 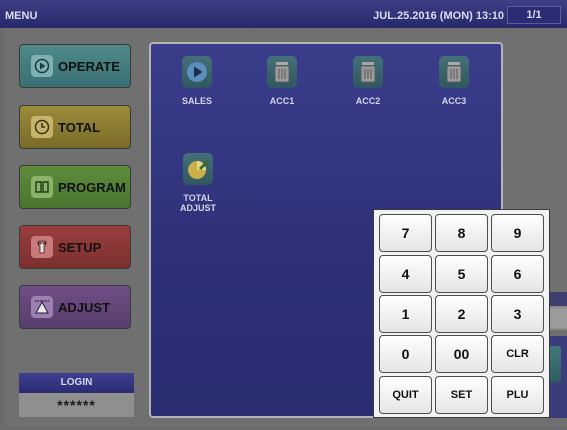 I want to click on adjust-button: ADJUST, so click(x=75, y=307).